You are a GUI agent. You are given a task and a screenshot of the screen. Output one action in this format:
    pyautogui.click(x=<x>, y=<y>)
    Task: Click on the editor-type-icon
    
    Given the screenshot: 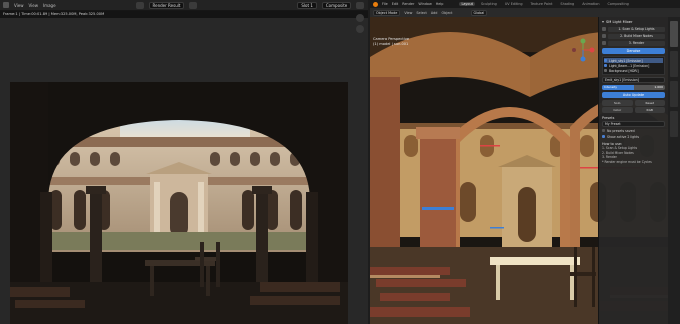 What is the action you would take?
    pyautogui.click(x=6, y=5)
    